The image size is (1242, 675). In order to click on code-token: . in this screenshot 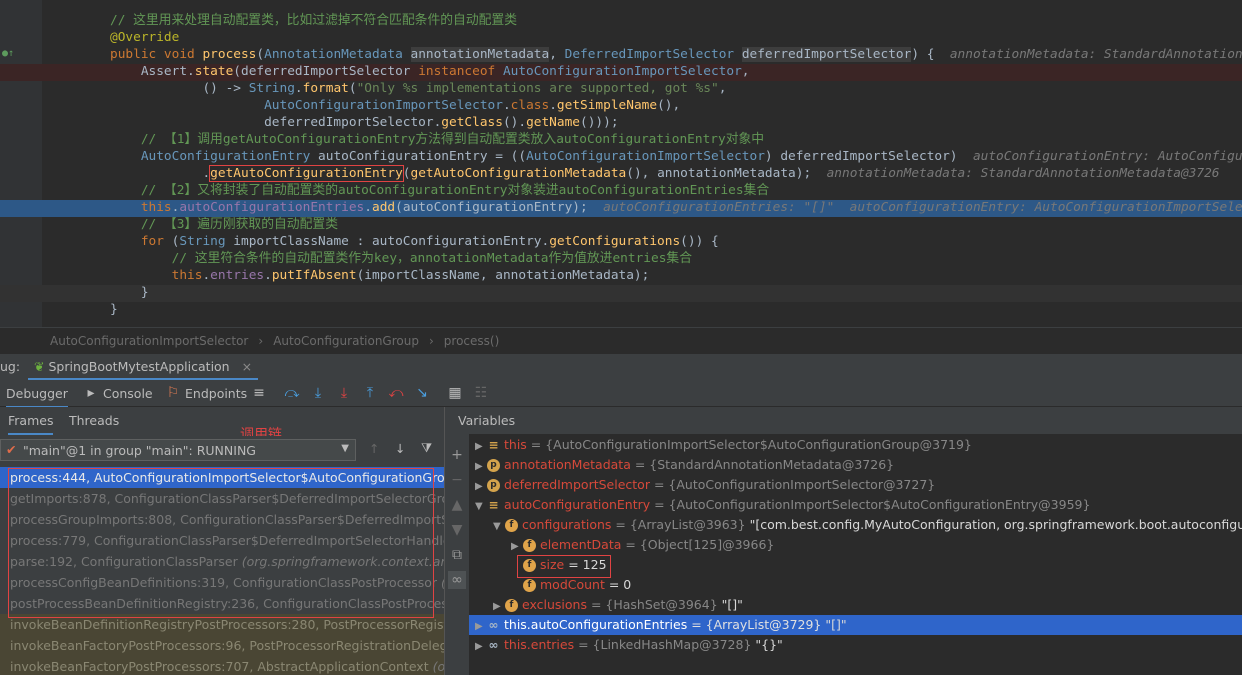, I will do `click(368, 207)`.